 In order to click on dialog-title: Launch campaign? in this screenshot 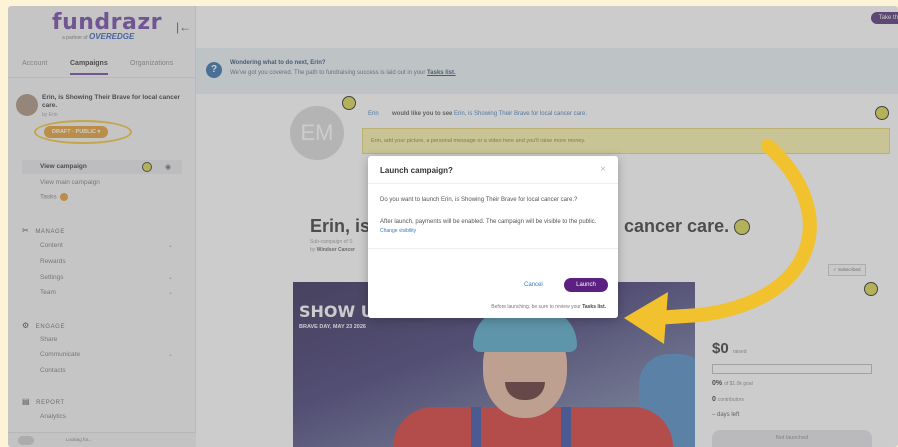, I will do `click(416, 170)`.